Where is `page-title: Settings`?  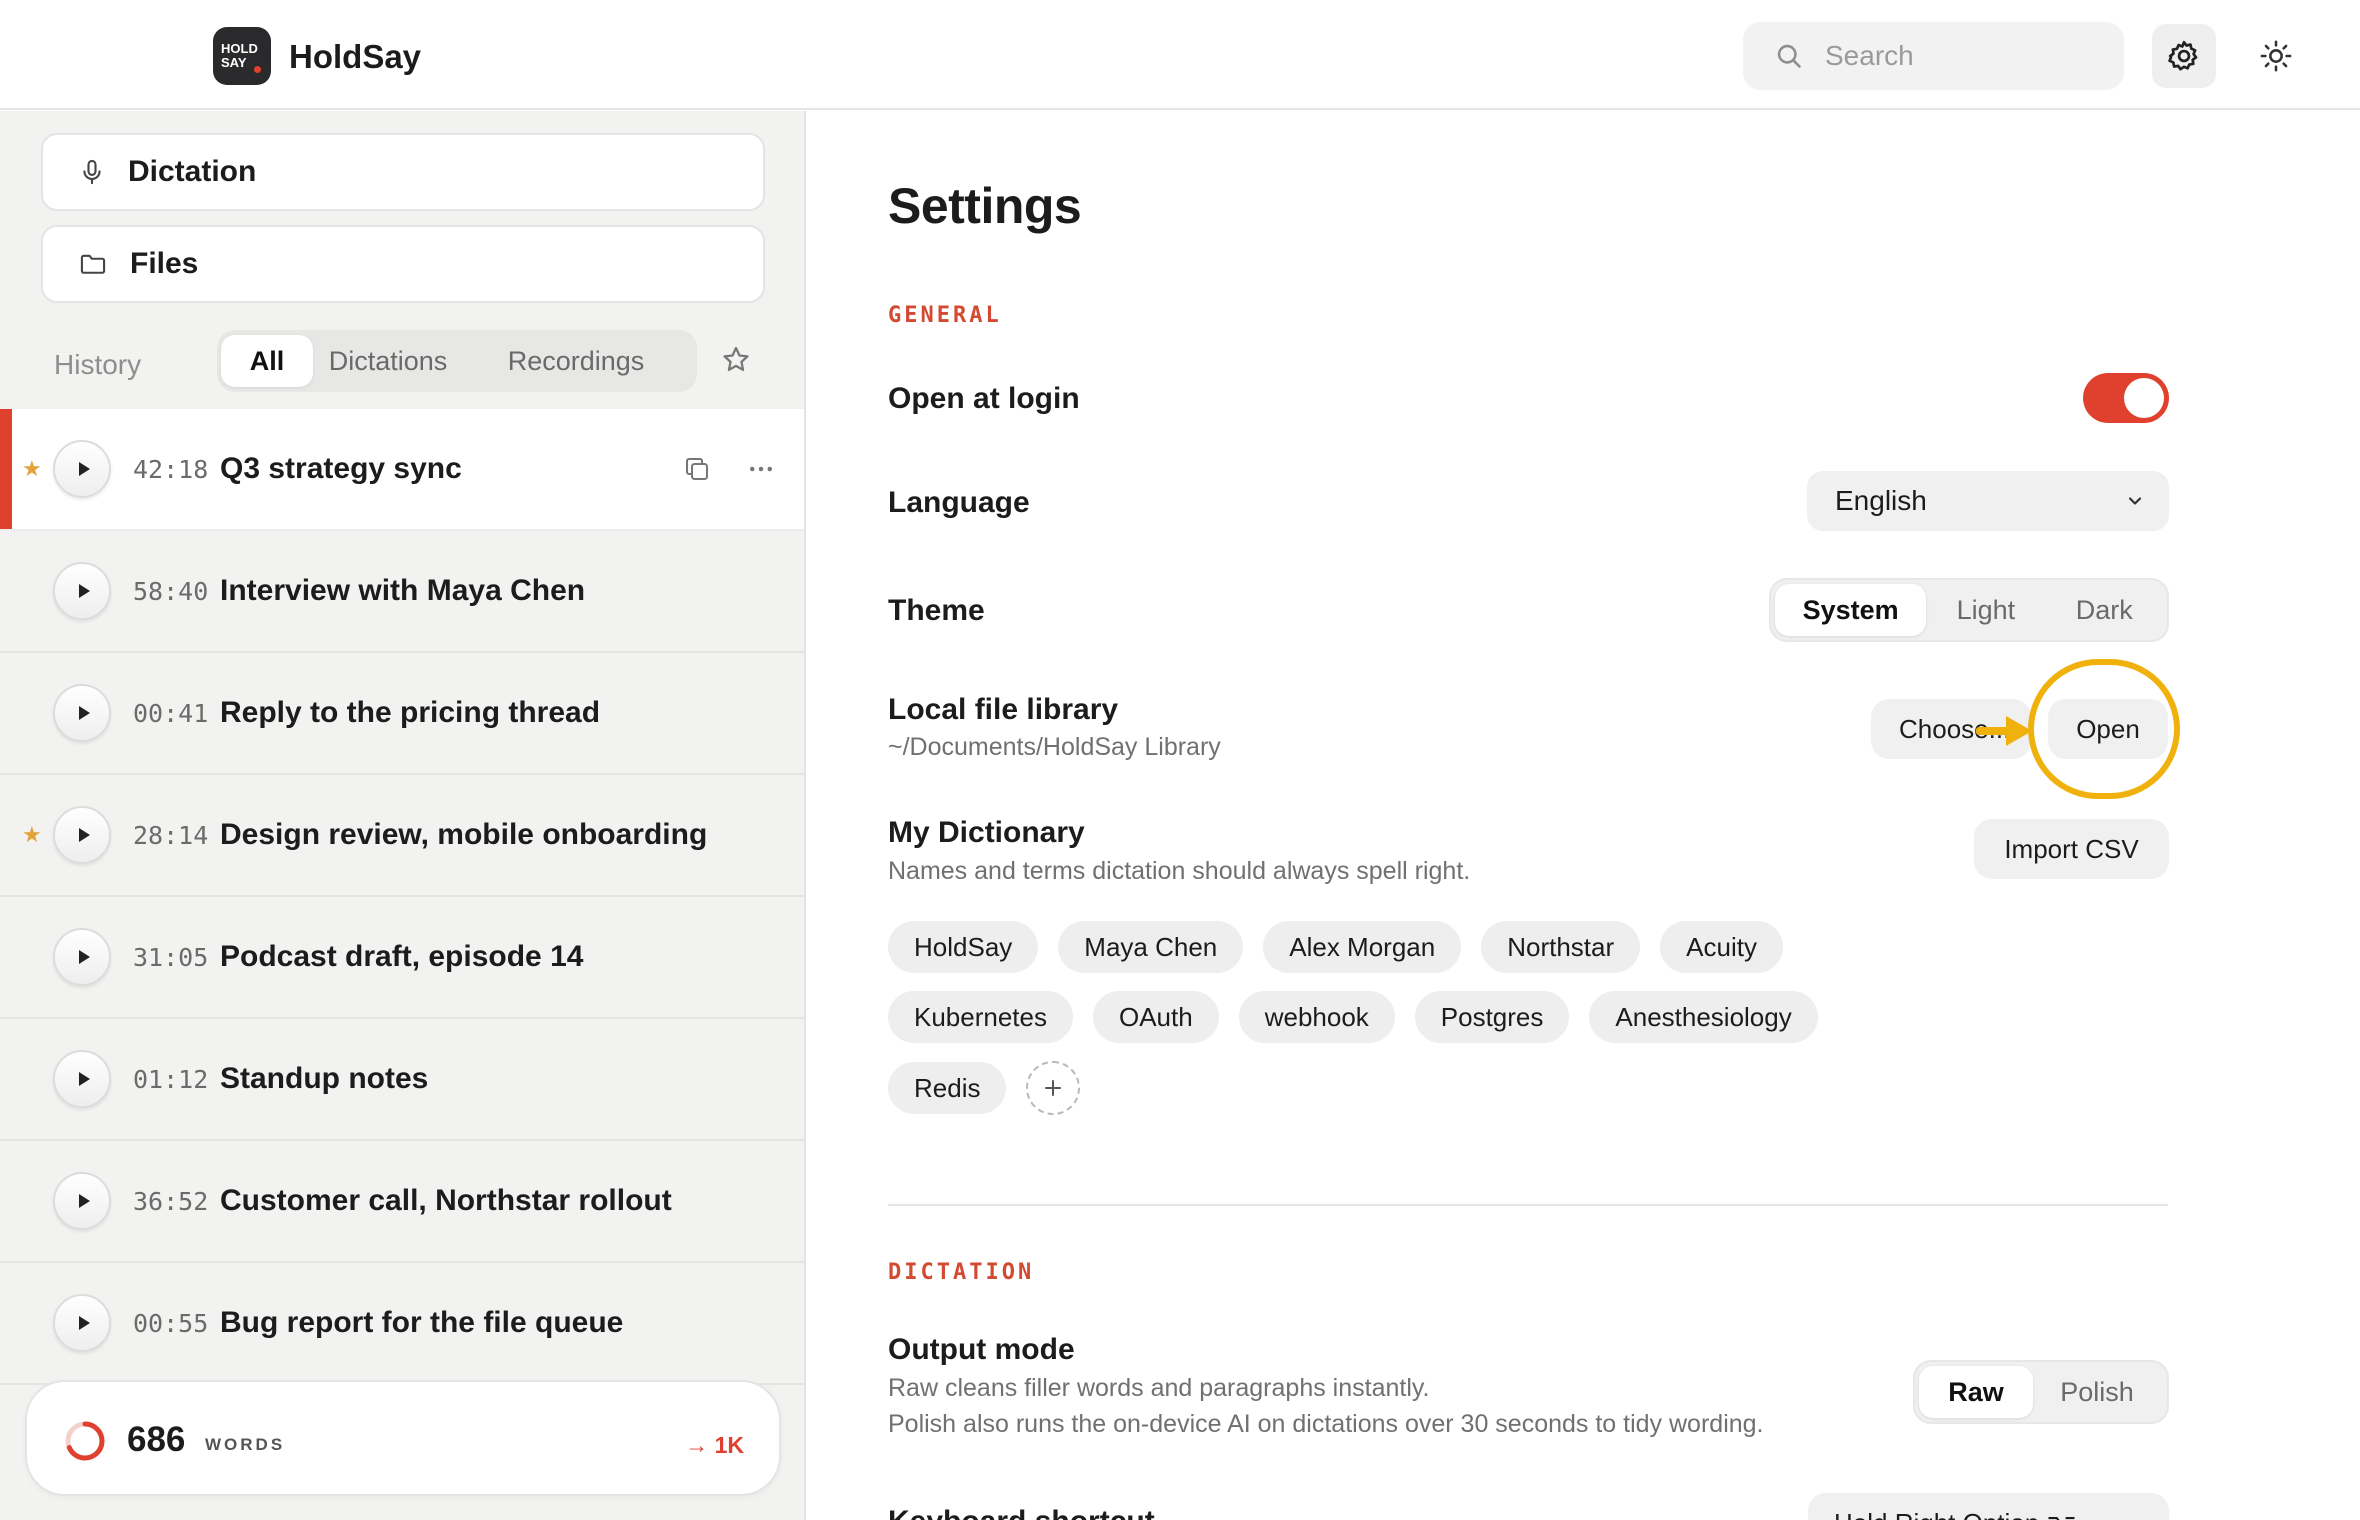
page-title: Settings is located at coordinates (985, 206).